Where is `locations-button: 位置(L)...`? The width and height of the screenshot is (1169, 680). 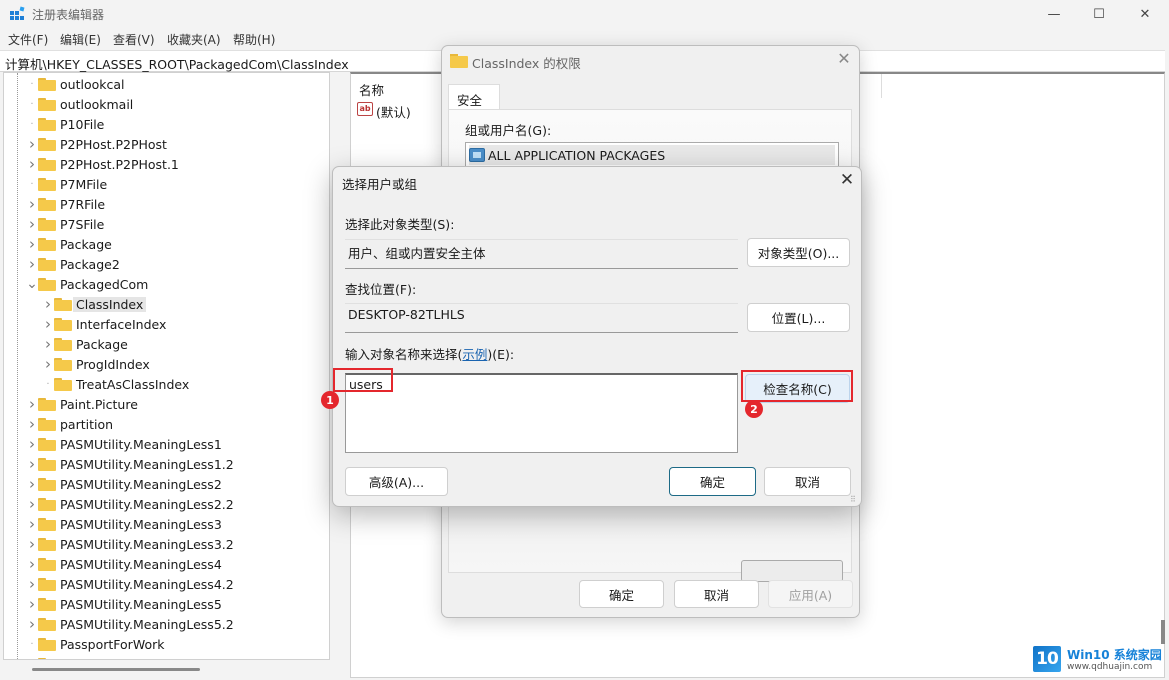
locations-button: 位置(L)... is located at coordinates (798, 317).